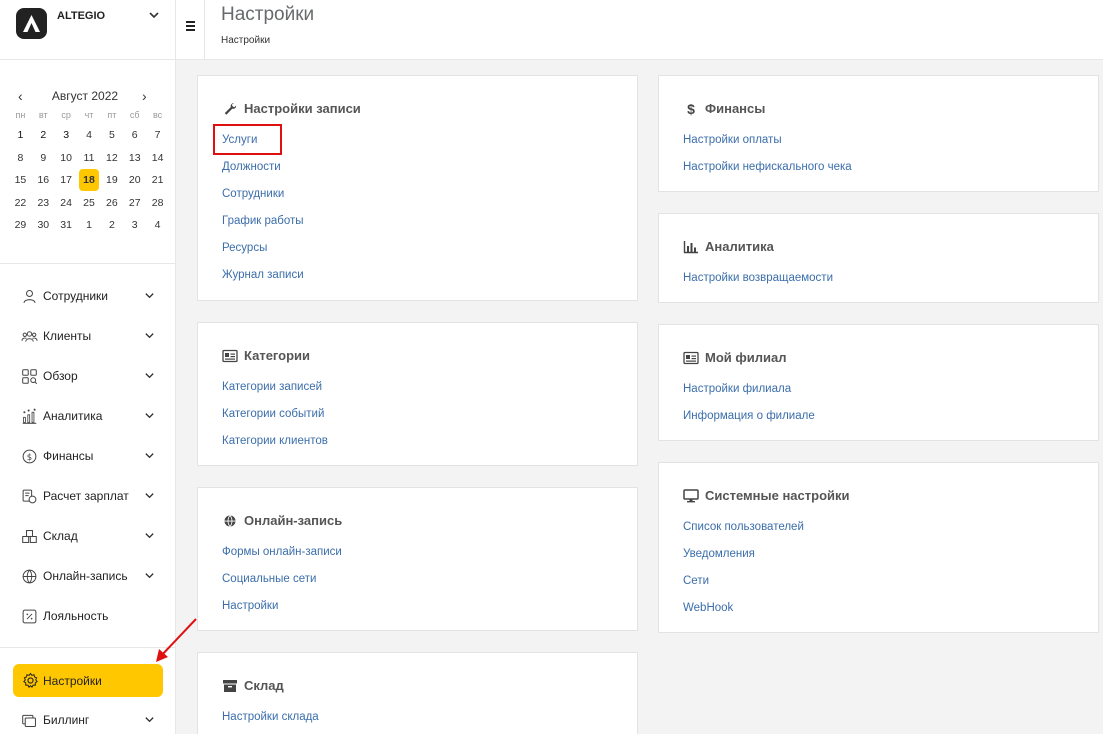 The width and height of the screenshot is (1103, 734). I want to click on calendar-day: 23, so click(43, 203).